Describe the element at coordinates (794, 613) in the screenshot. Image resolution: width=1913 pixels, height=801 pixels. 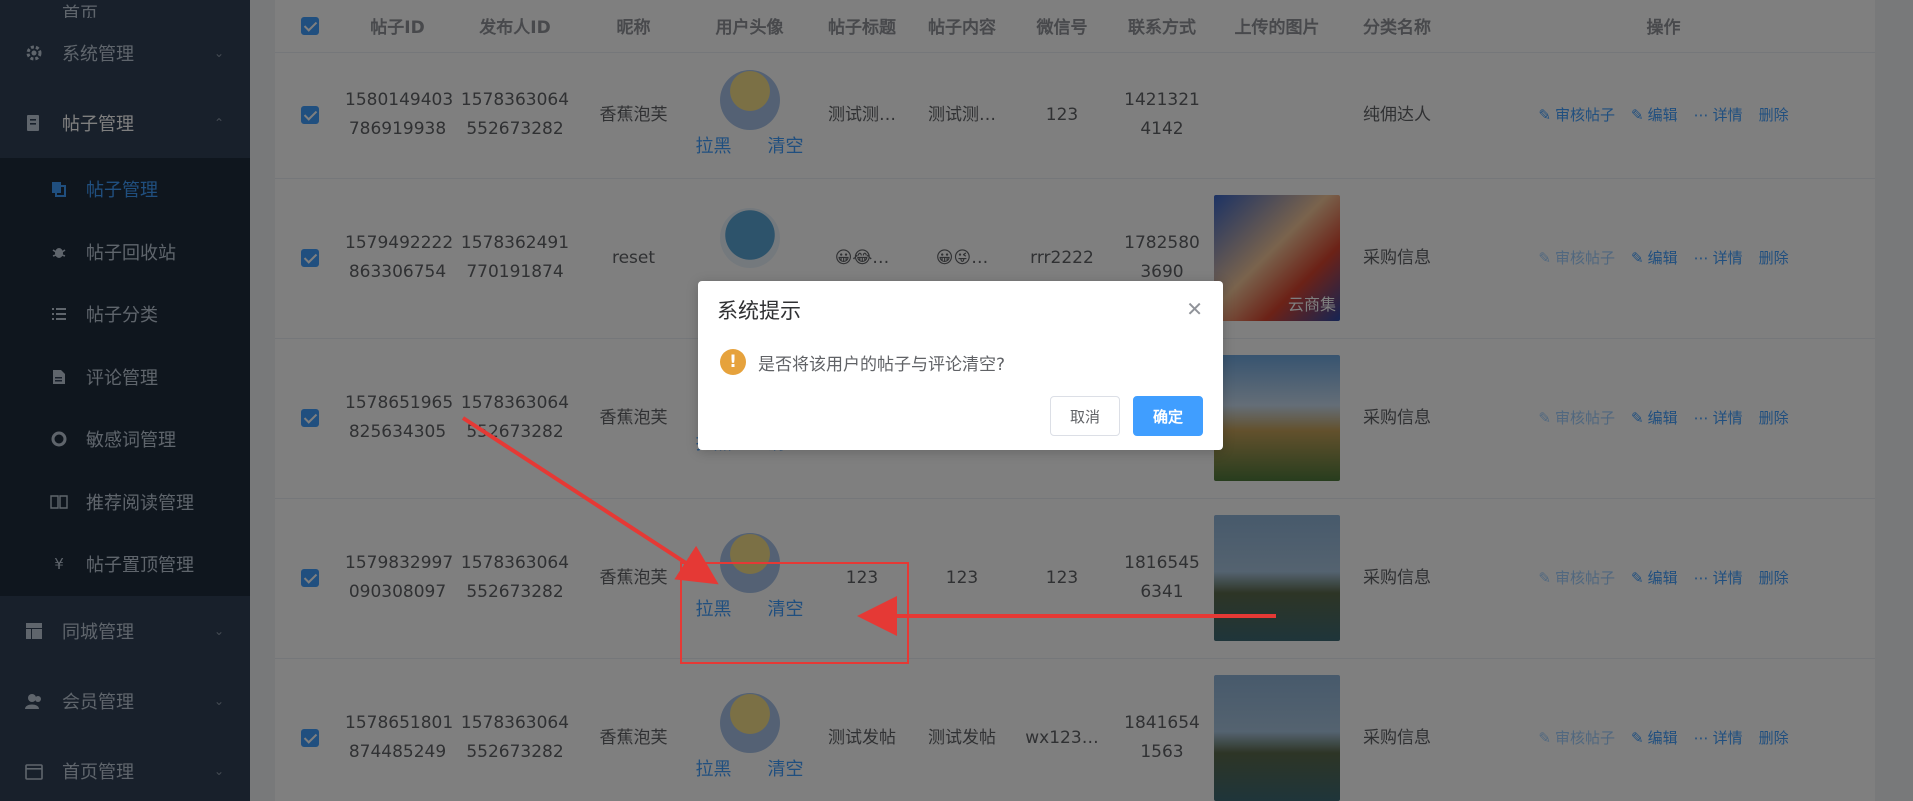
I see `annotation-highlight-box` at that location.